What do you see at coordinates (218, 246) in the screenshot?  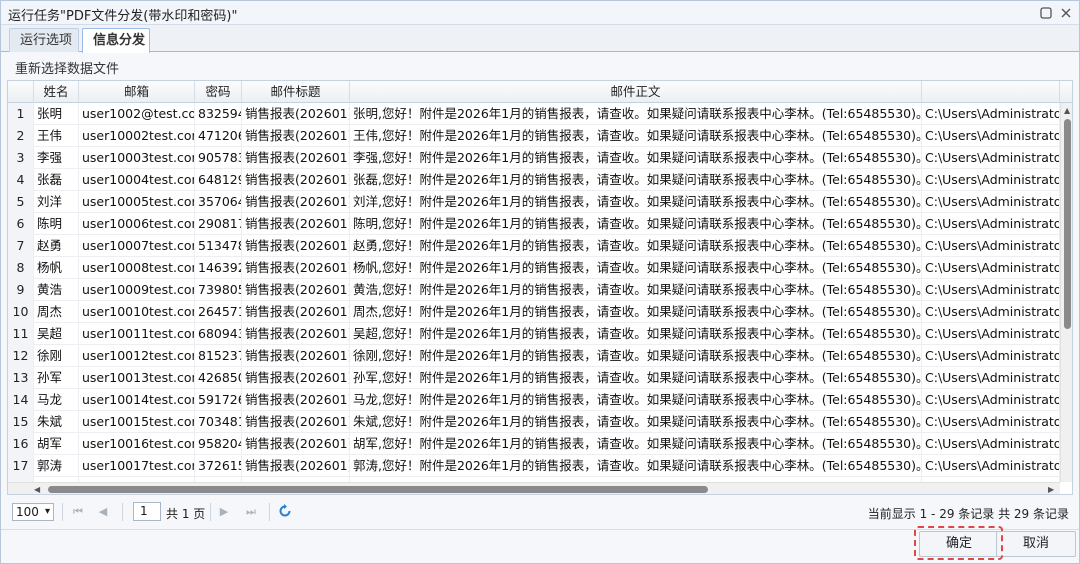 I see `password-cell: 513478` at bounding box center [218, 246].